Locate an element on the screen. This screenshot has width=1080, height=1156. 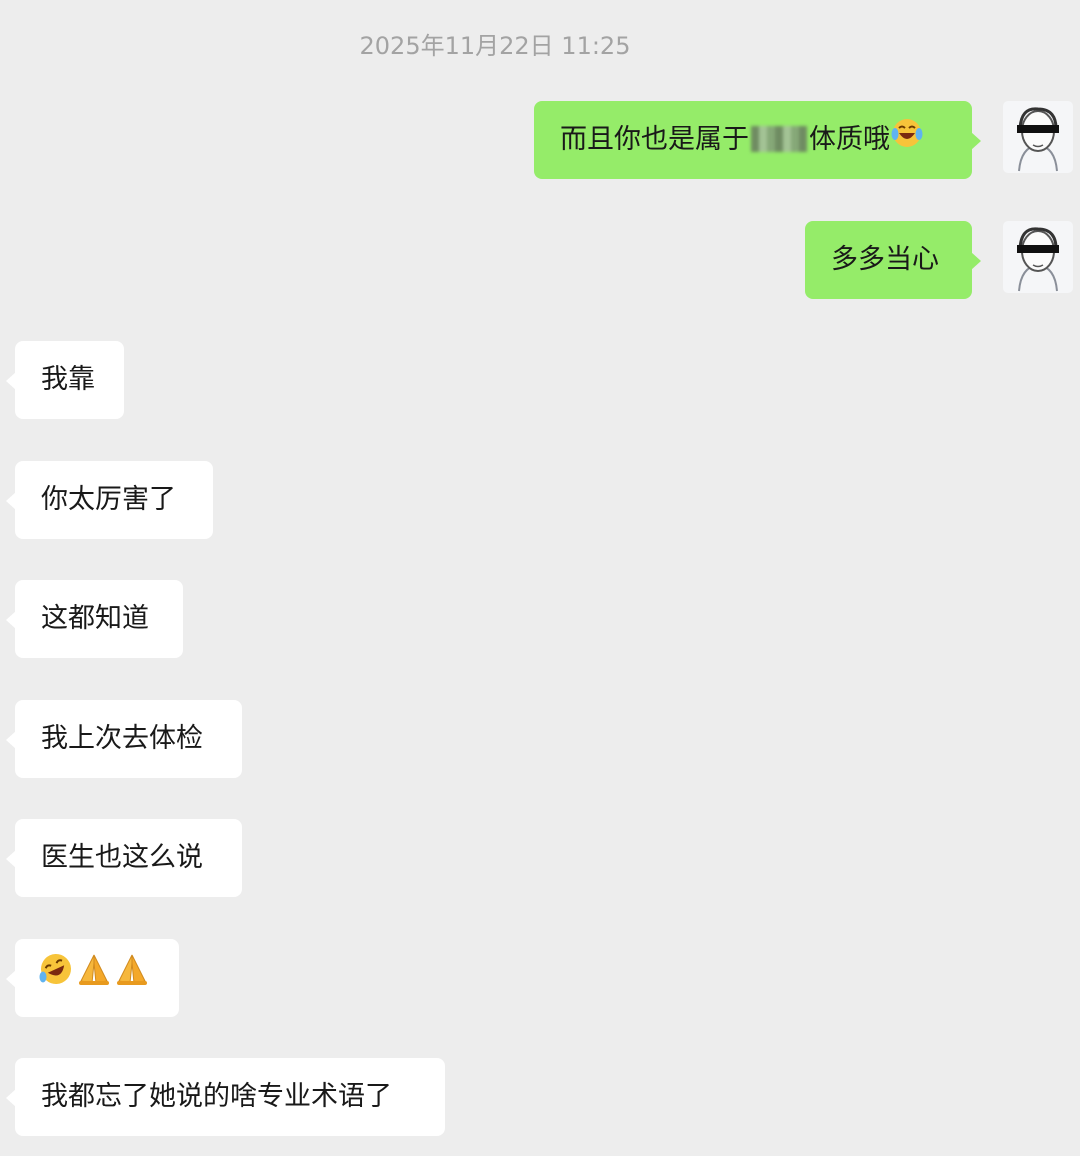
chat-timestamp: 2025年11月22日 11:25 is located at coordinates (495, 46).